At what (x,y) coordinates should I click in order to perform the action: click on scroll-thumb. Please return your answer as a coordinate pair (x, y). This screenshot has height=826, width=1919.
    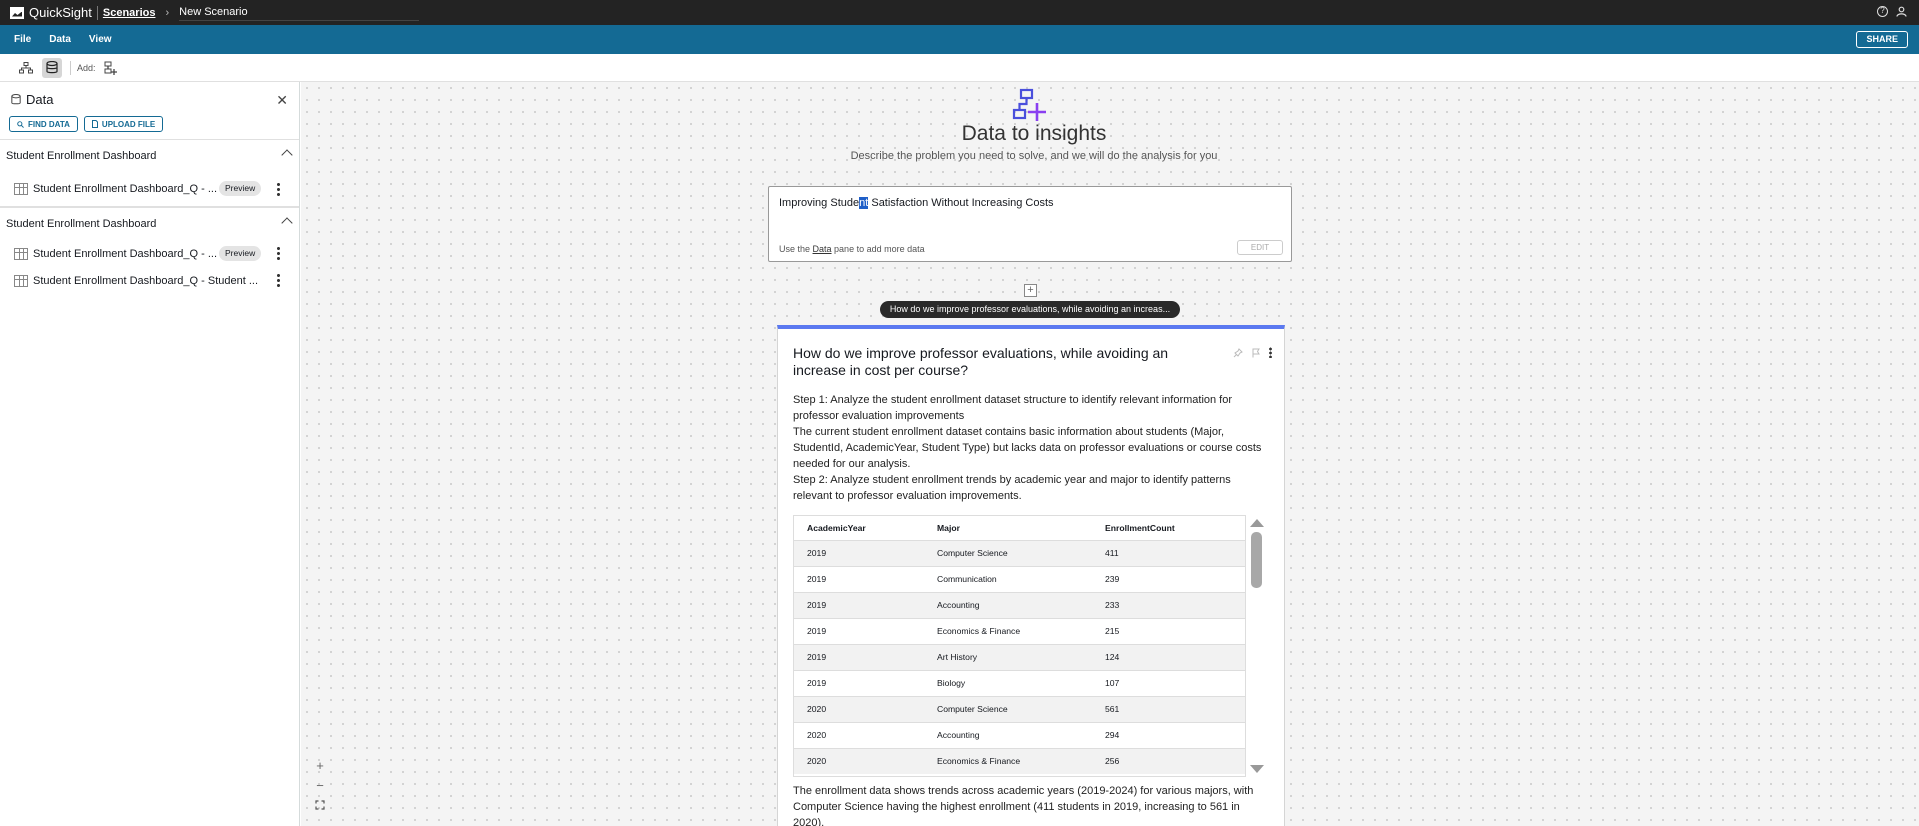
    Looking at the image, I should click on (1256, 560).